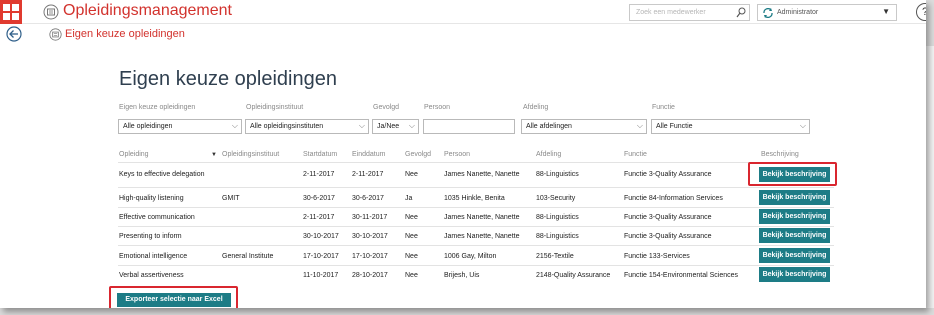 This screenshot has width=934, height=315. Describe the element at coordinates (536, 107) in the screenshot. I see `filter-label-afdeling: Afdeling` at that location.